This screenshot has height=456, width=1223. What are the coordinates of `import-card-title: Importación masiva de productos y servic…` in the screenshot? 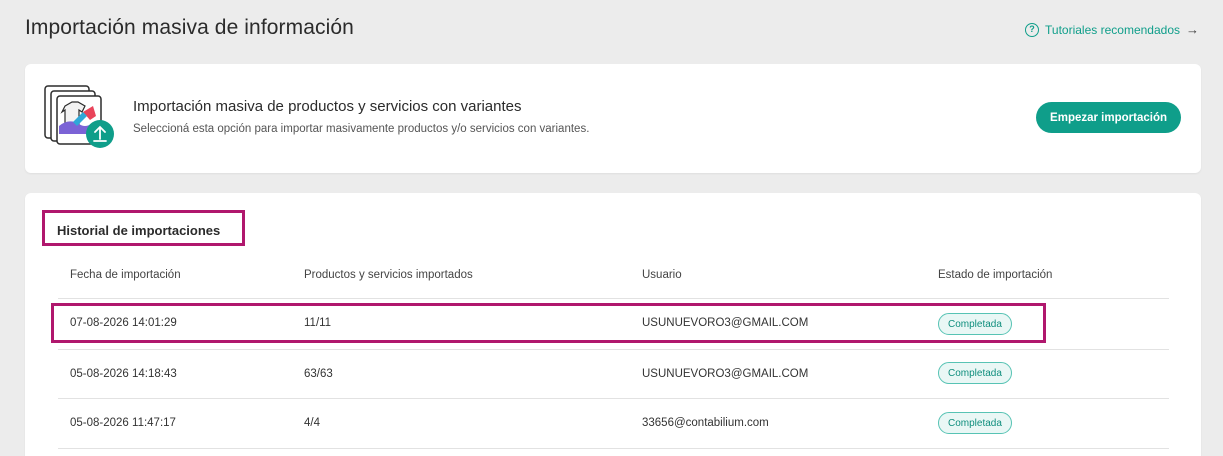 It's located at (327, 106).